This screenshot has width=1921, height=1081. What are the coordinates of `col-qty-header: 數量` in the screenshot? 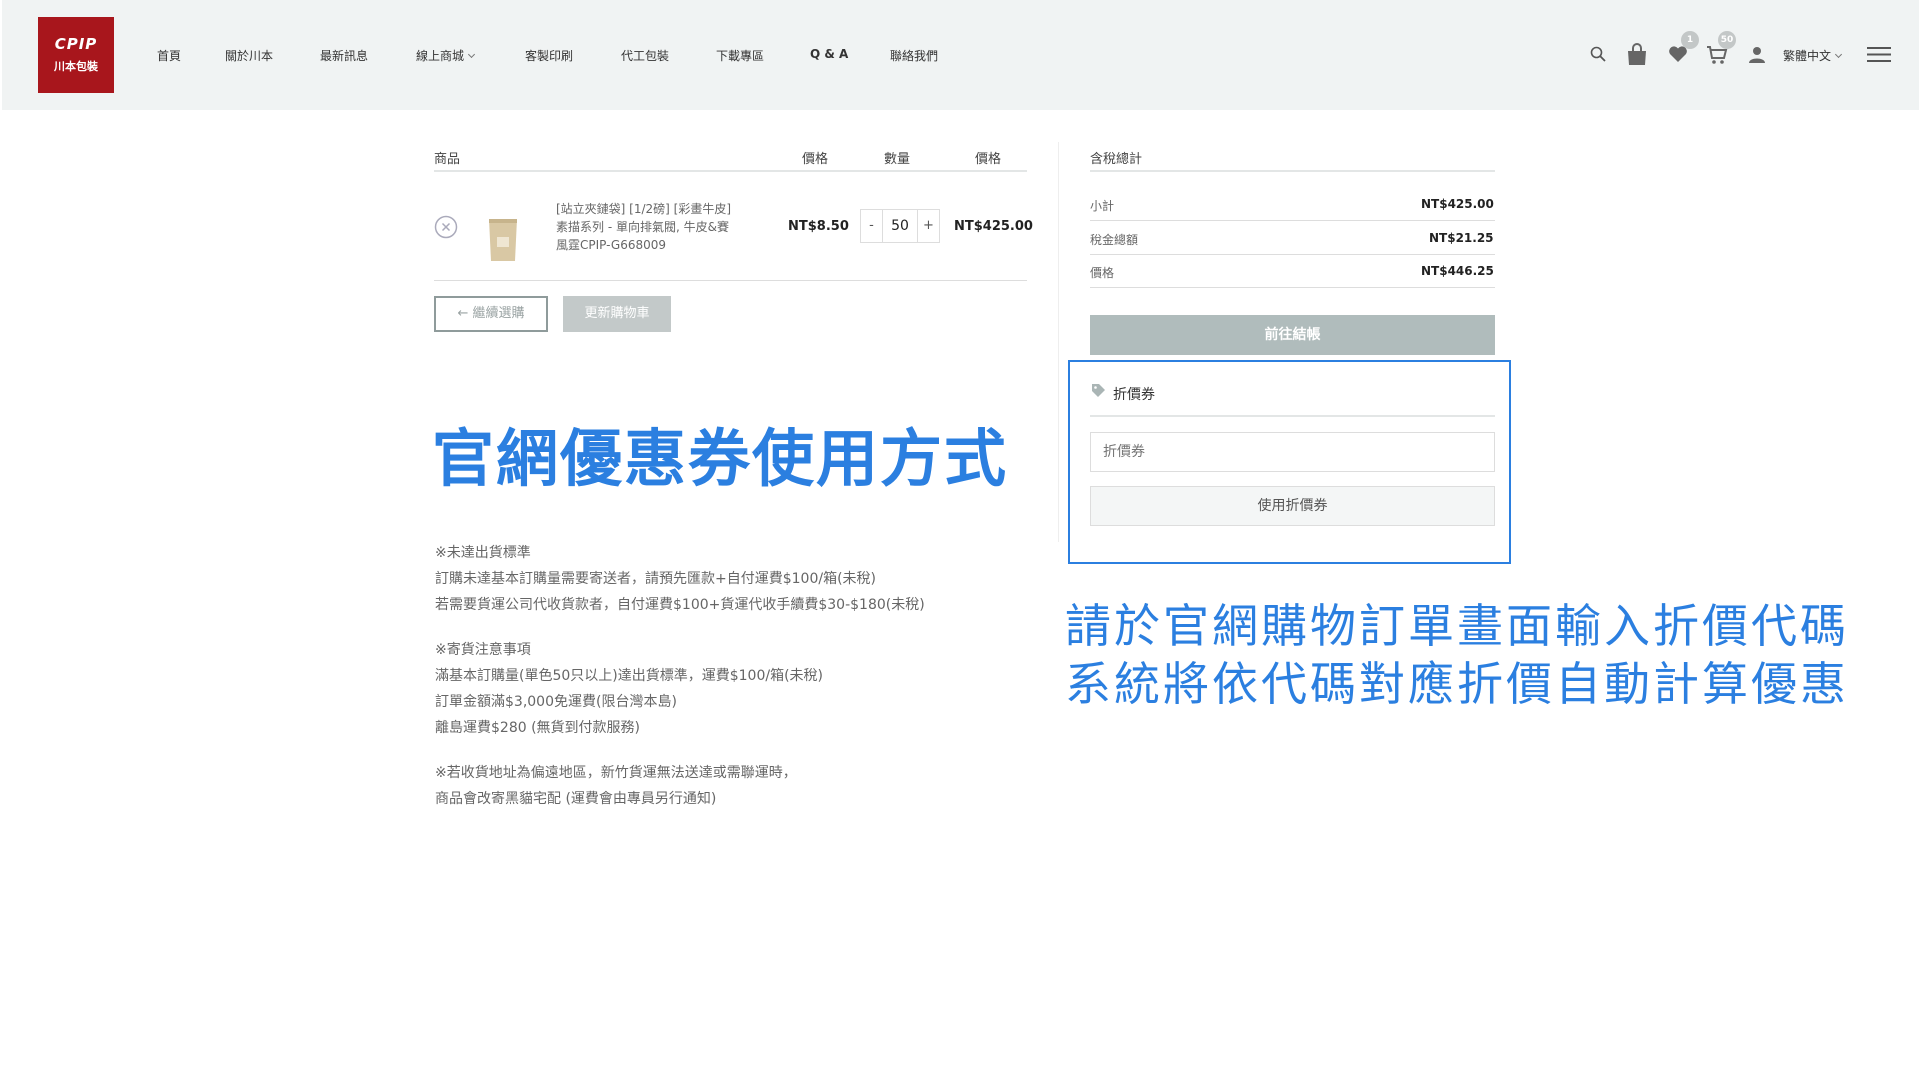 It's located at (897, 159).